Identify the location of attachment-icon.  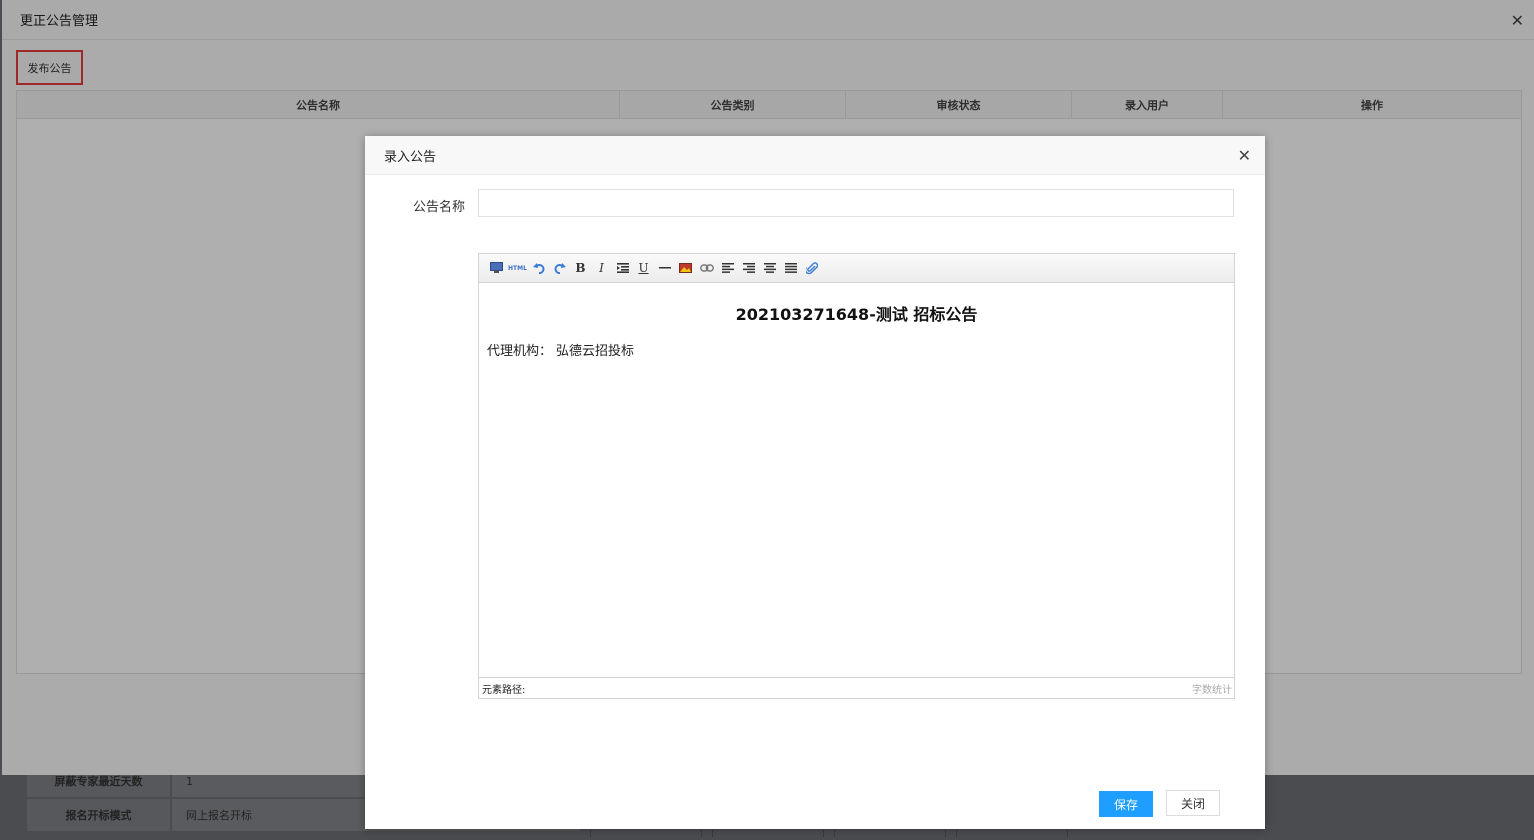
(811, 268).